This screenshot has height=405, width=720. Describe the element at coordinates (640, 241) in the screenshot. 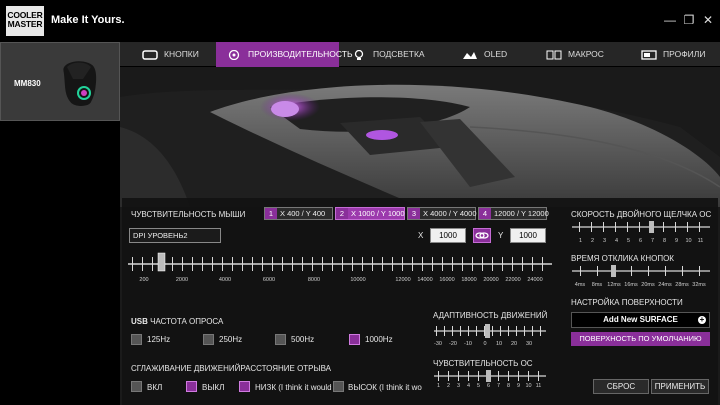

I see `double-click-tick: 6` at that location.